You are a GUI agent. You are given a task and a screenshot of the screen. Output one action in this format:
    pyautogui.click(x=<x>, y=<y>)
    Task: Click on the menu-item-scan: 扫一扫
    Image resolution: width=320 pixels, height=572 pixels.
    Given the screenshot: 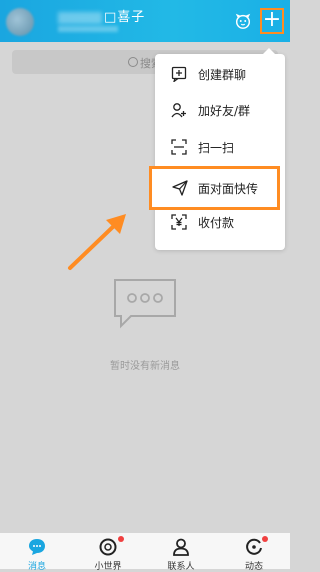 What is the action you would take?
    pyautogui.click(x=220, y=147)
    